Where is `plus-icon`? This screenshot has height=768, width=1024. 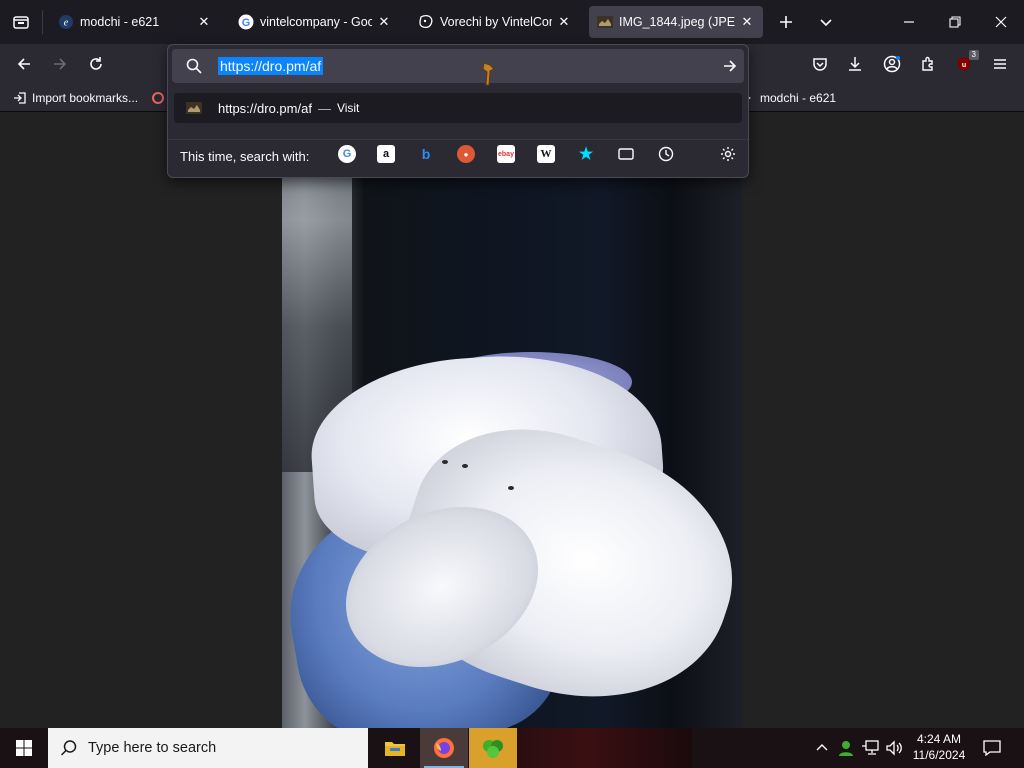
plus-icon is located at coordinates (786, 22).